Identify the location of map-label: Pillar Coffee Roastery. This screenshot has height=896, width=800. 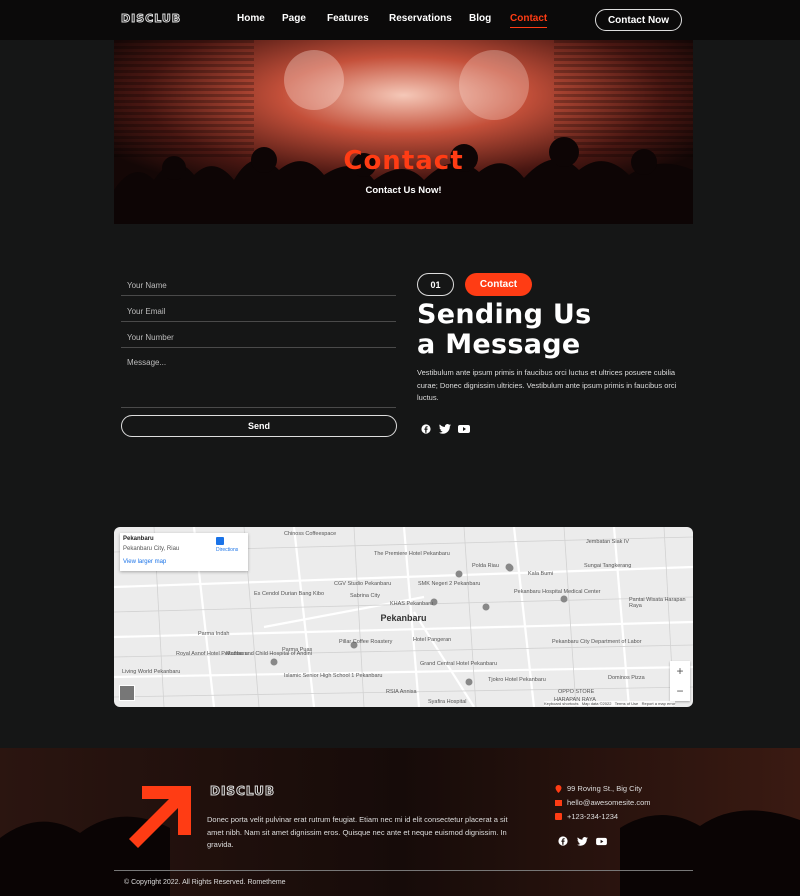
(366, 642).